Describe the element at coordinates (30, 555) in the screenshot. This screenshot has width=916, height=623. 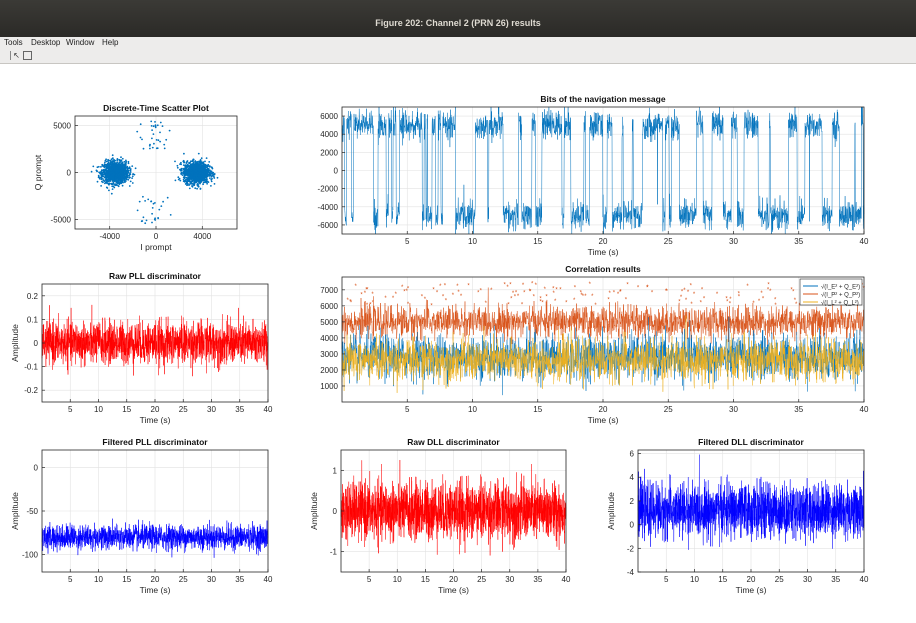
I see `filtered_pll-ytick-label: -100` at that location.